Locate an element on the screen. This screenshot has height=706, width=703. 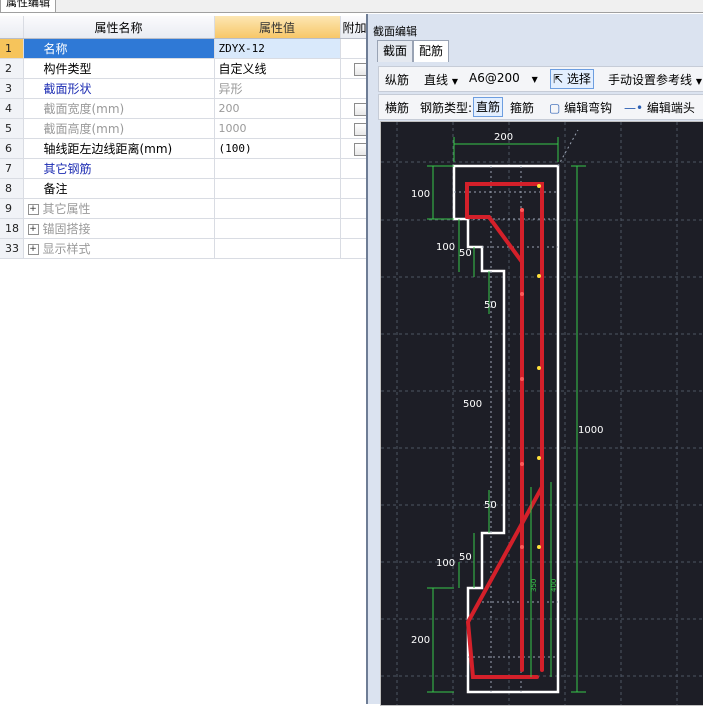
tab-reinforcement: 配筋 is located at coordinates (431, 51).